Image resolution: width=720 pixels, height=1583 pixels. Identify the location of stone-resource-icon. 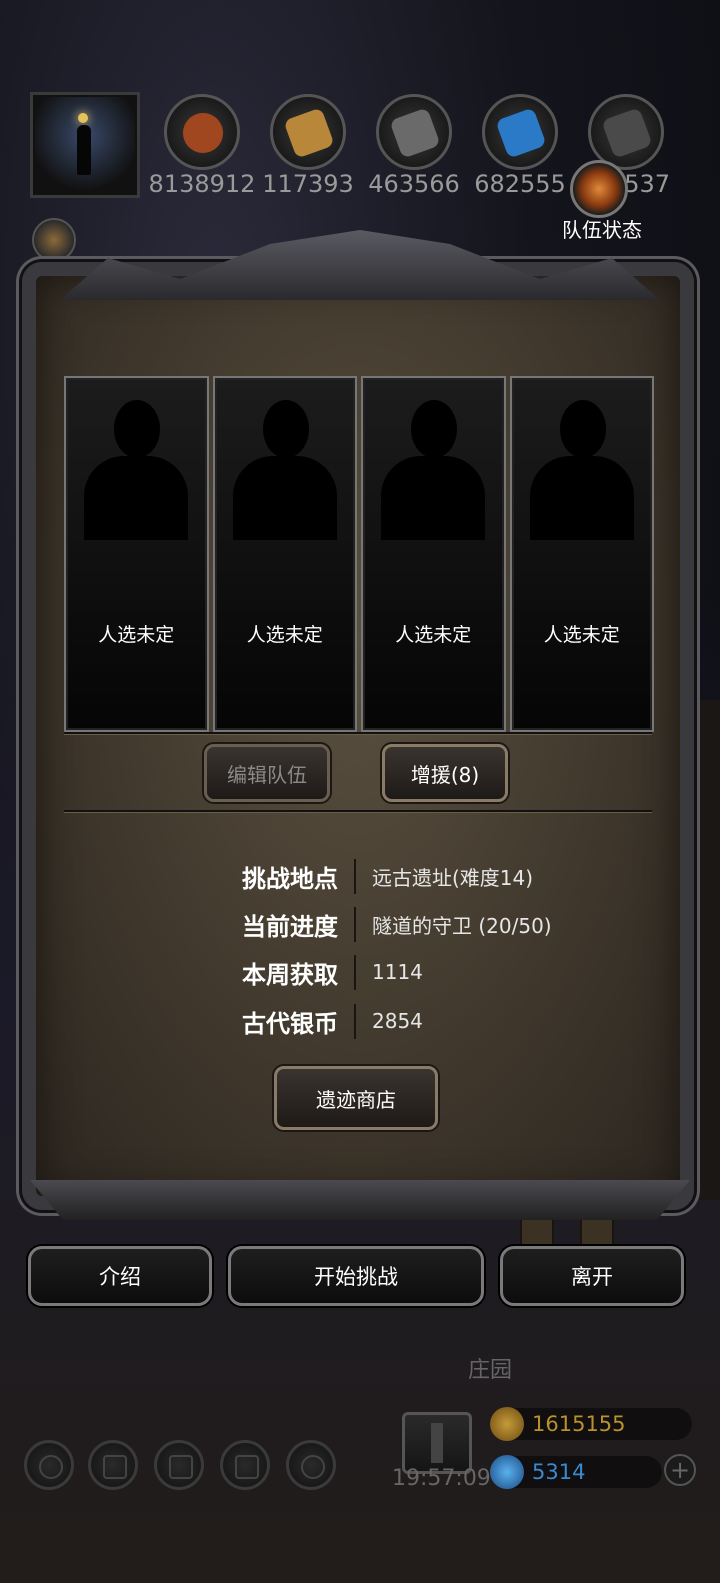
(626, 132).